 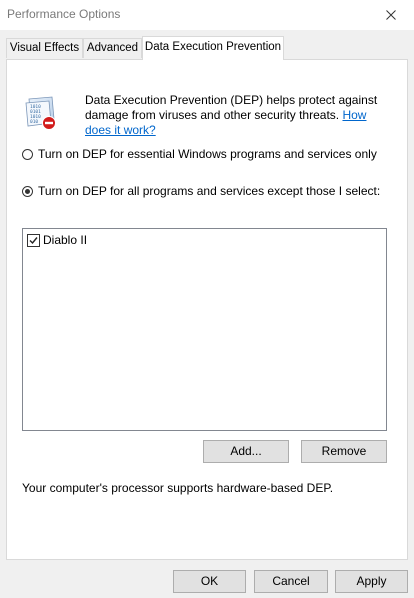 I want to click on apply-button: Apply, so click(x=371, y=581).